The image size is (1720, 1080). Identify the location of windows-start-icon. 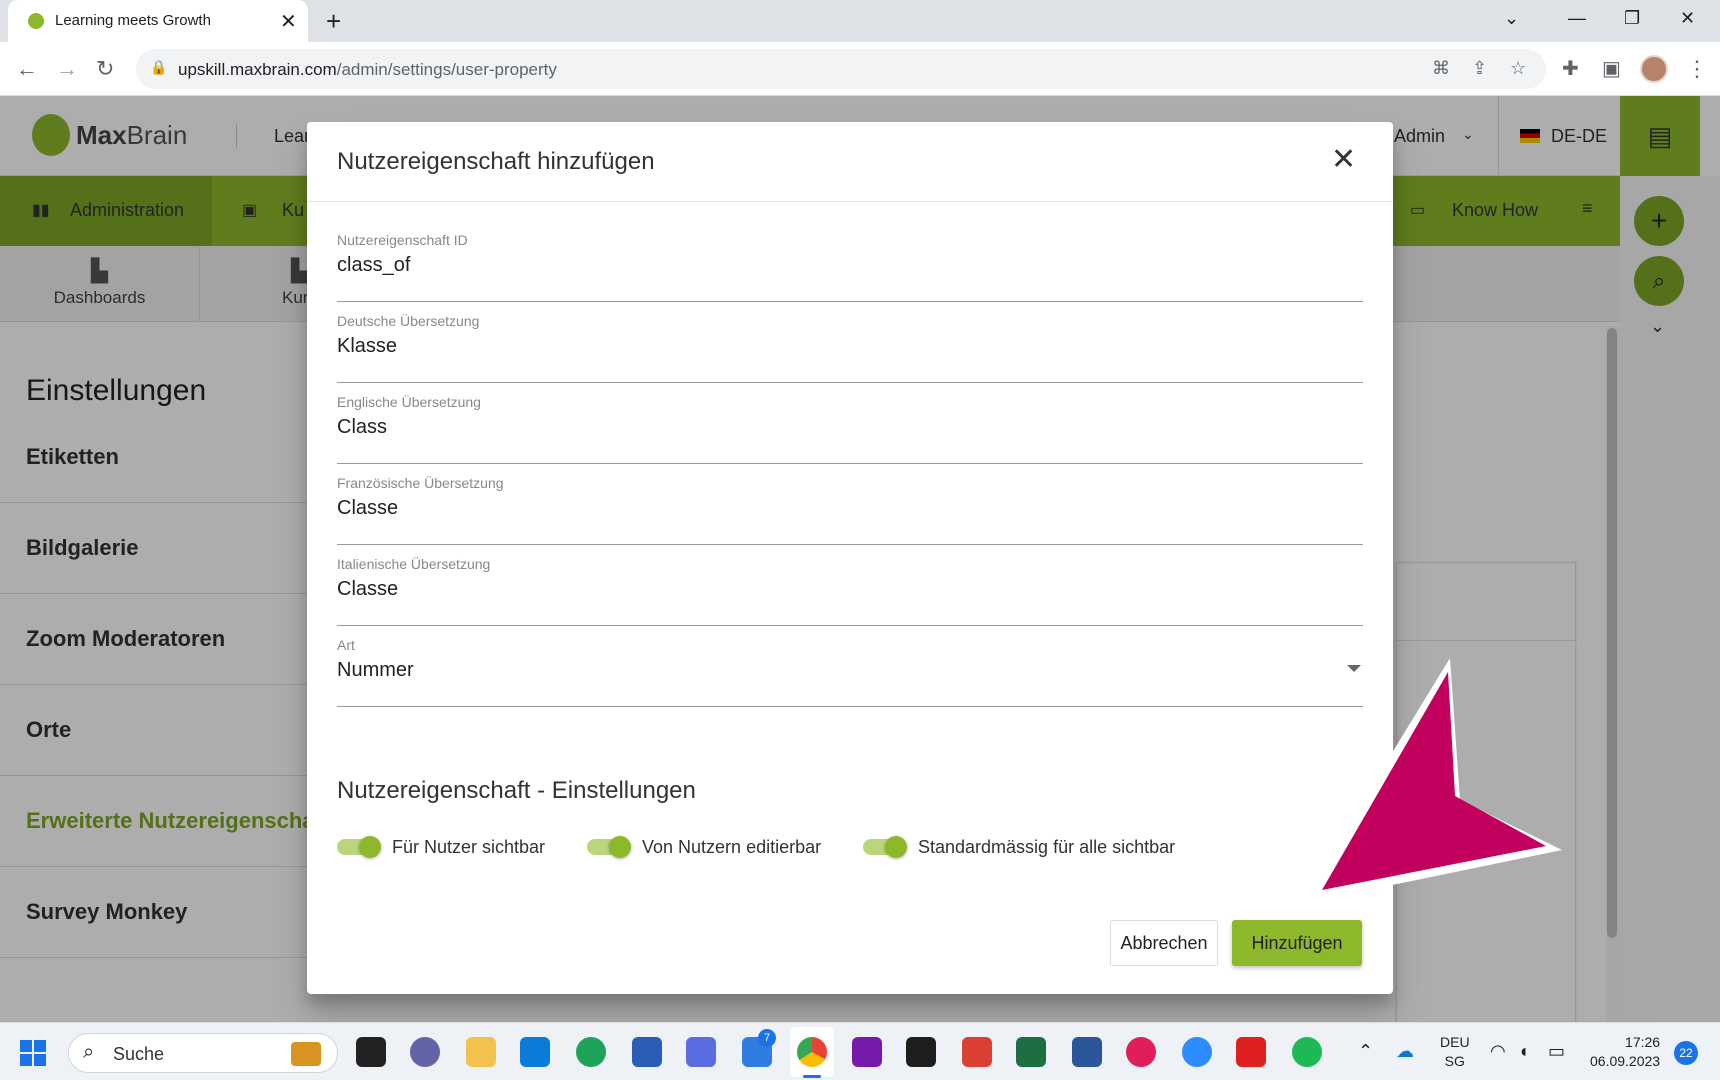
(33, 1053).